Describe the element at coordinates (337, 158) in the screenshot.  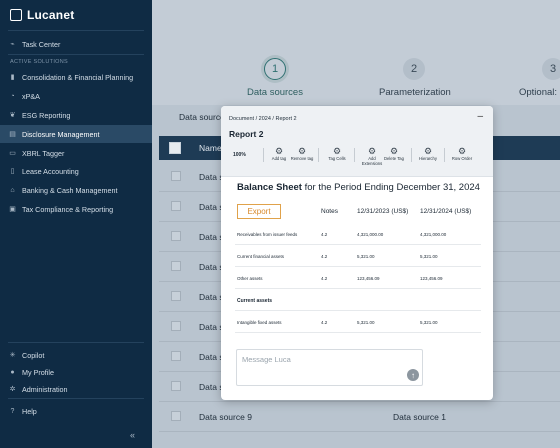
I see `tool-label: Tag Cells` at that location.